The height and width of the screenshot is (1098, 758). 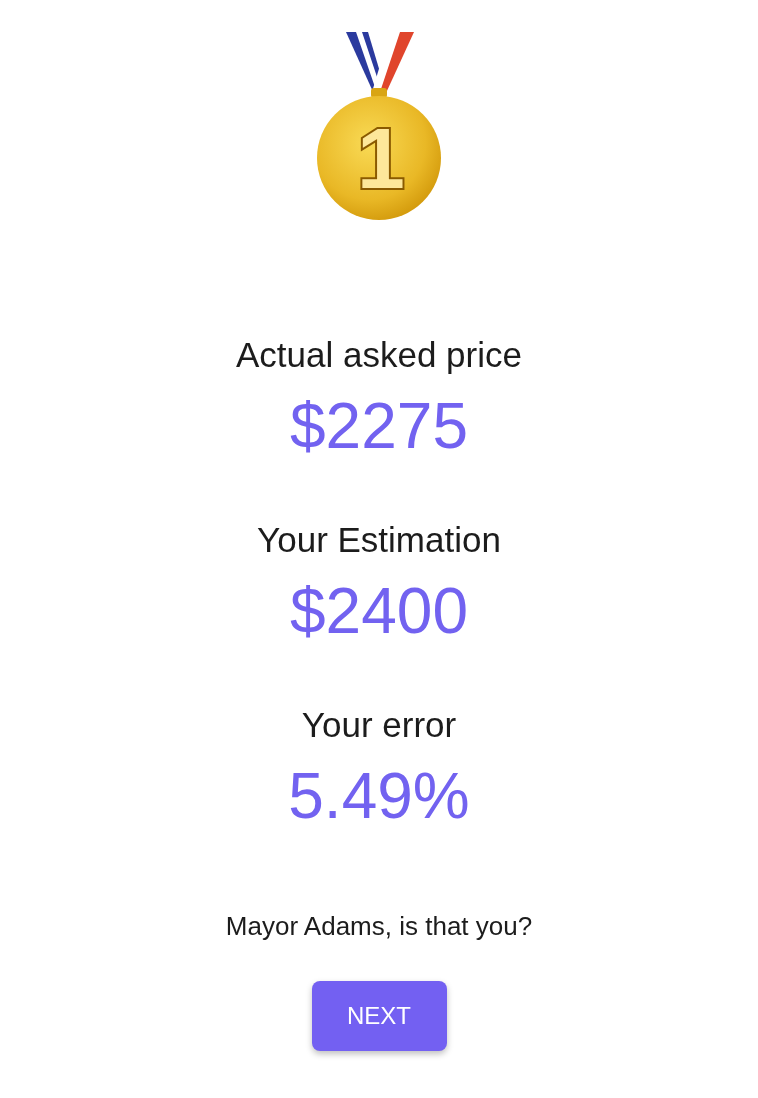 I want to click on result-value: 5.49%, so click(x=379, y=796).